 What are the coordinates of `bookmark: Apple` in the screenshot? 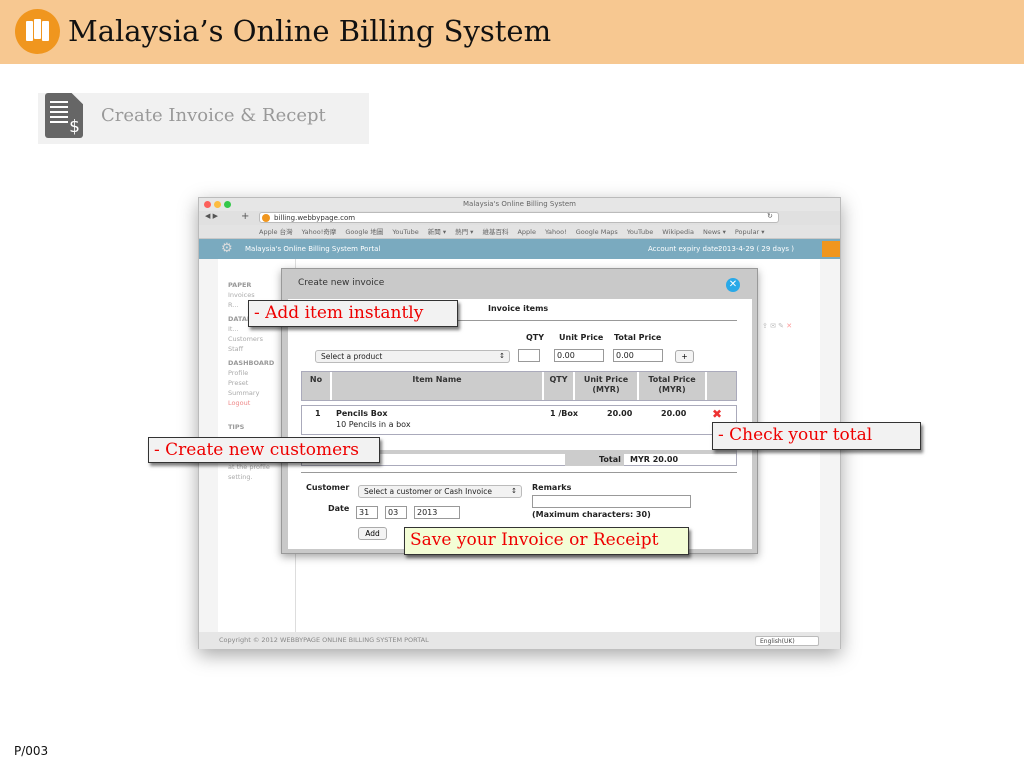 It's located at (526, 232).